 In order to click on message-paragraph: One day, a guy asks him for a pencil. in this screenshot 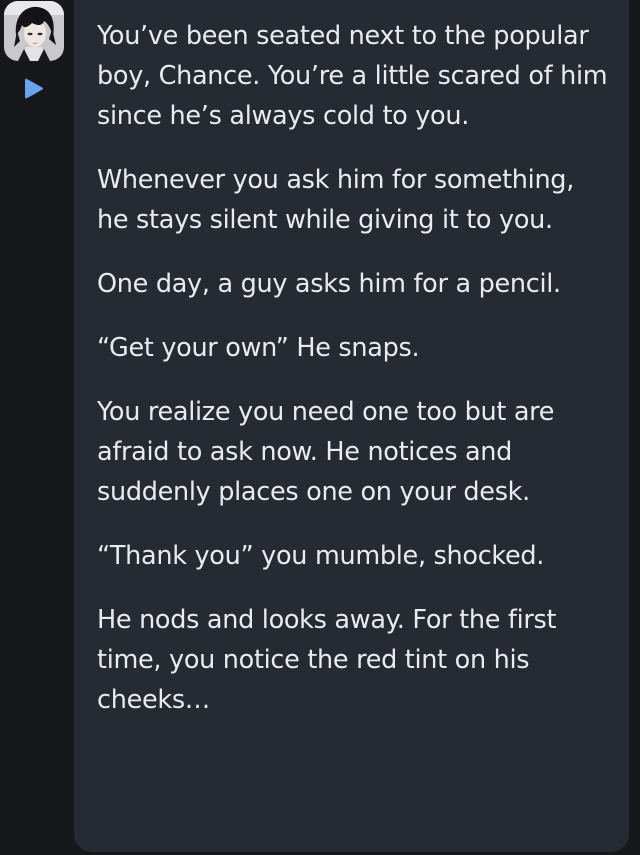, I will do `click(329, 284)`.